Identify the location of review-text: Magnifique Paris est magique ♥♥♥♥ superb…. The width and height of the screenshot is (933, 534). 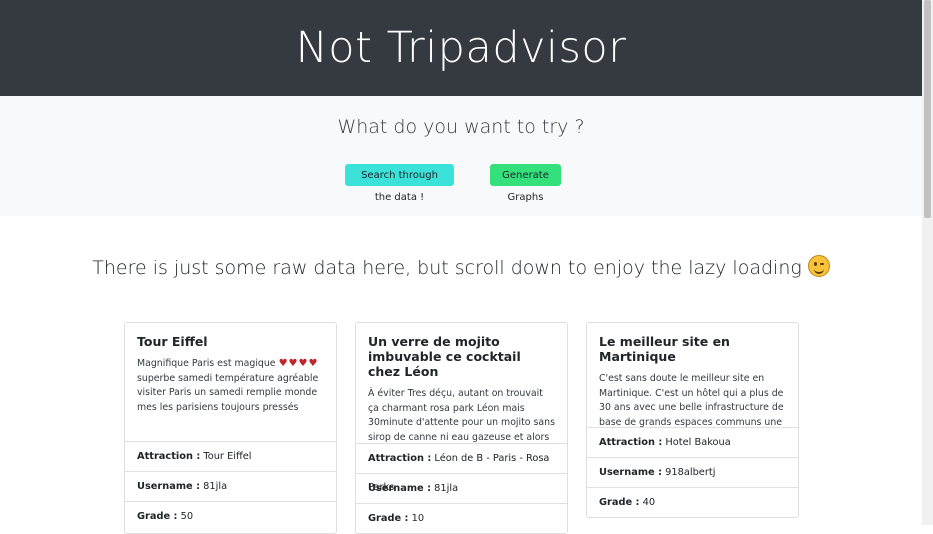
(228, 385).